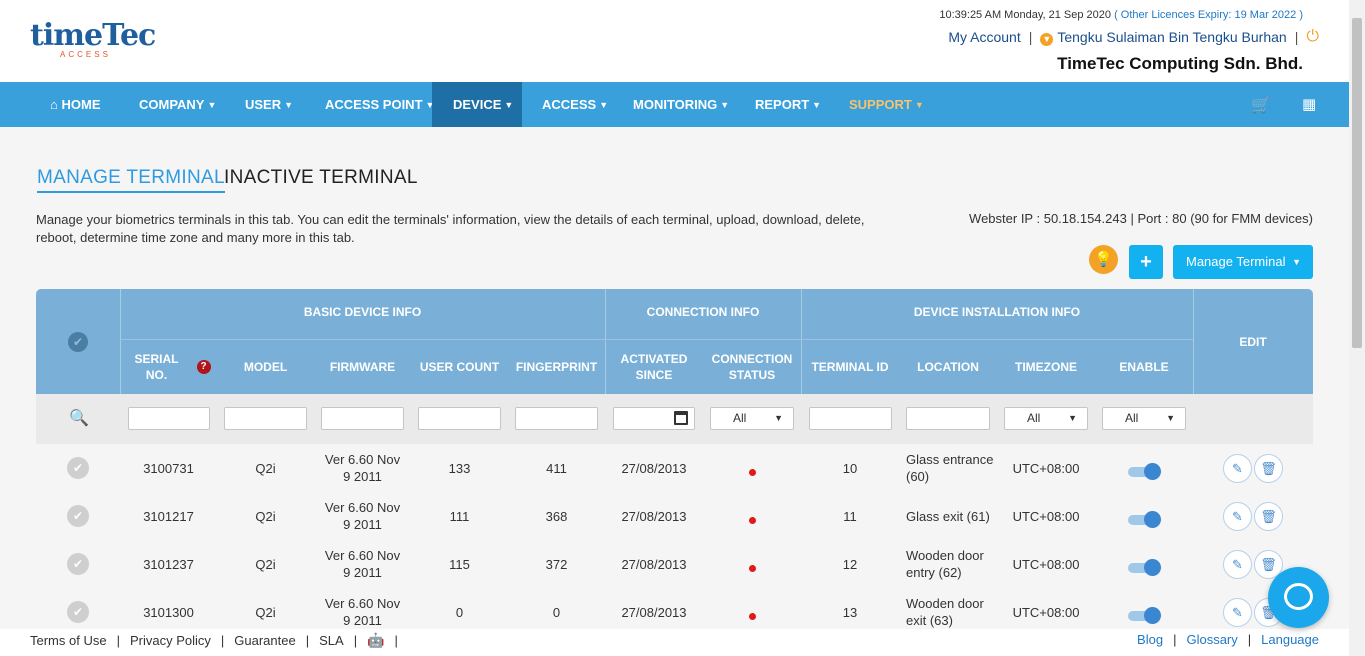  I want to click on calendar-icon, so click(681, 418).